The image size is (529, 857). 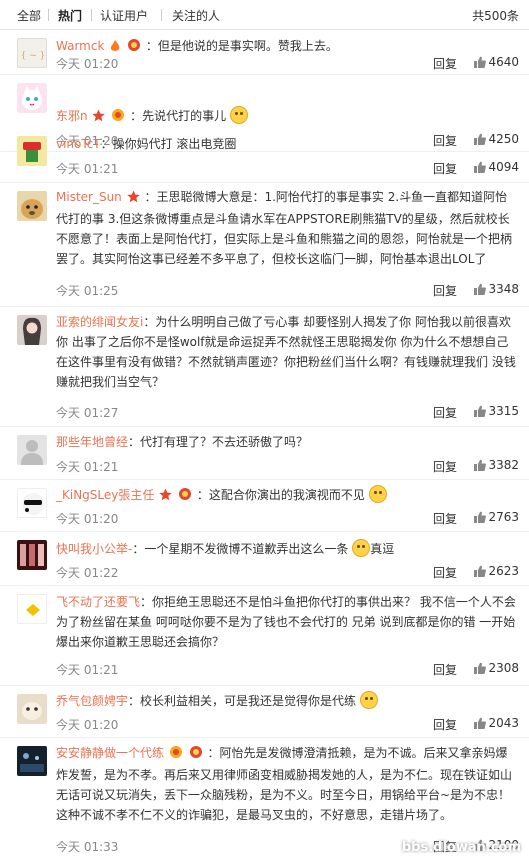 What do you see at coordinates (503, 167) in the screenshot?
I see `like-count: 4094` at bounding box center [503, 167].